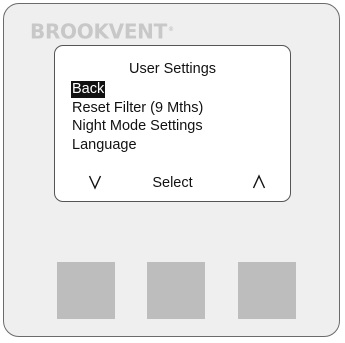 Image resolution: width=345 pixels, height=343 pixels. Describe the element at coordinates (176, 290) in the screenshot. I see `center-hardware-button` at that location.